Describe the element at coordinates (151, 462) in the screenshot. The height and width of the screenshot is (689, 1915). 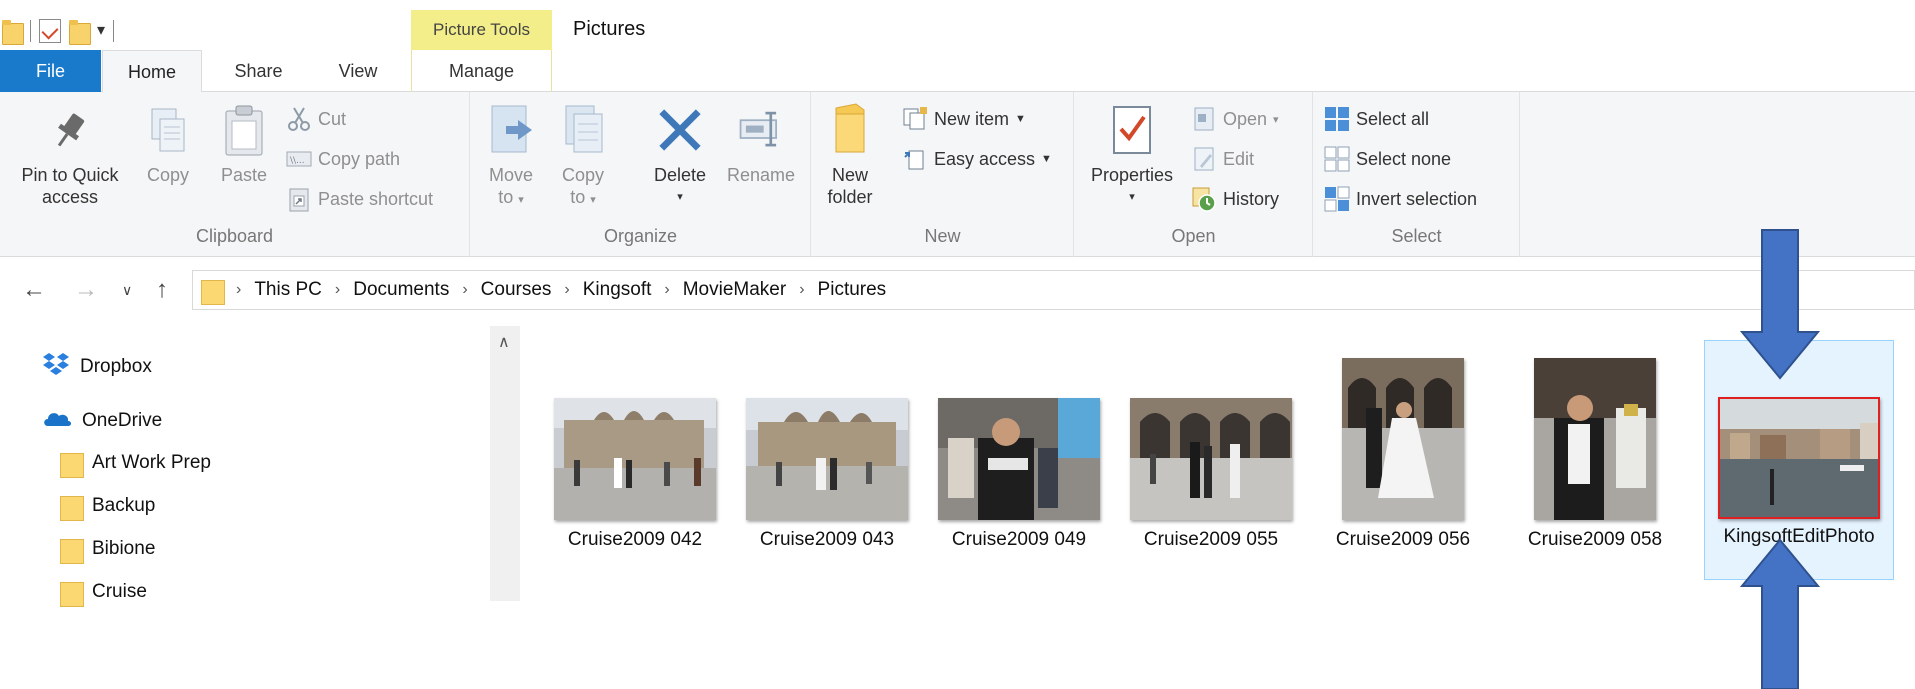
I see `nav-item-label: Art Work Prep` at that location.